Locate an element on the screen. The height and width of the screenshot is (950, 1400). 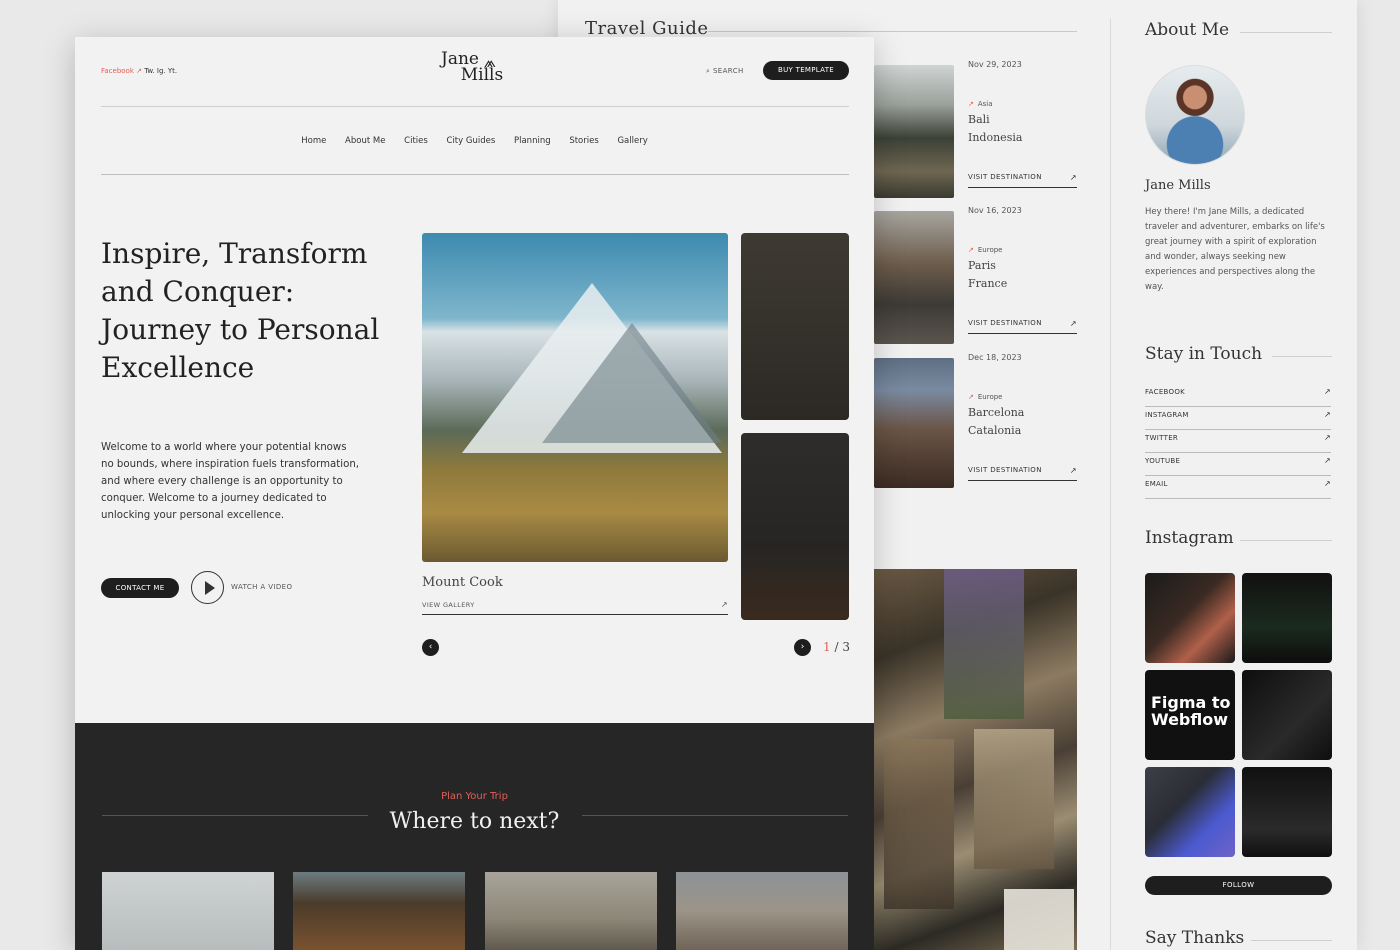
instagram-post-text: Figma to Webflow is located at coordinates (1191, 711).